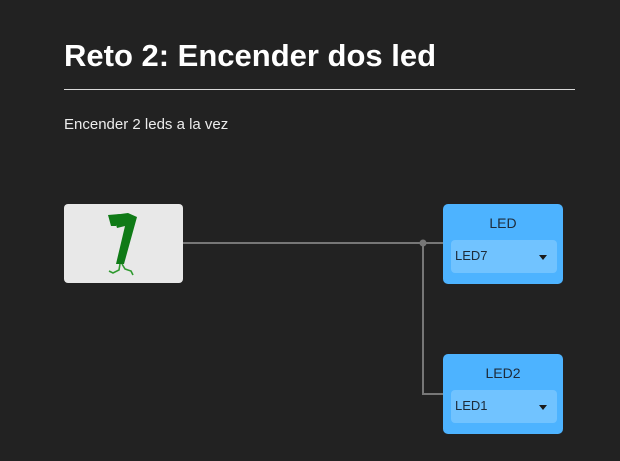 The image size is (620, 461). Describe the element at coordinates (471, 255) in the screenshot. I see `led-select-value: LED7` at that location.